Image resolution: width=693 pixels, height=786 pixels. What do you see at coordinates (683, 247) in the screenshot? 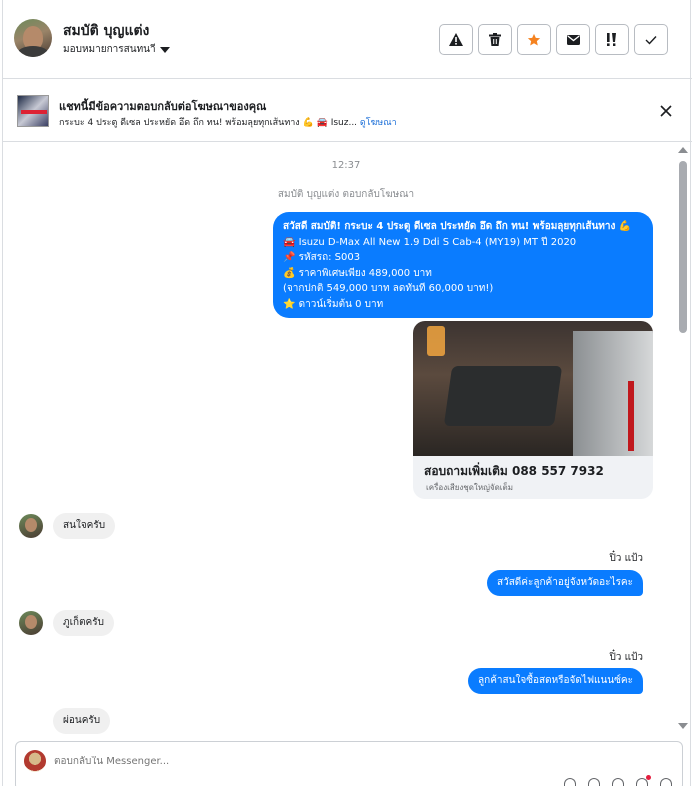
I see `scroll-thumb` at bounding box center [683, 247].